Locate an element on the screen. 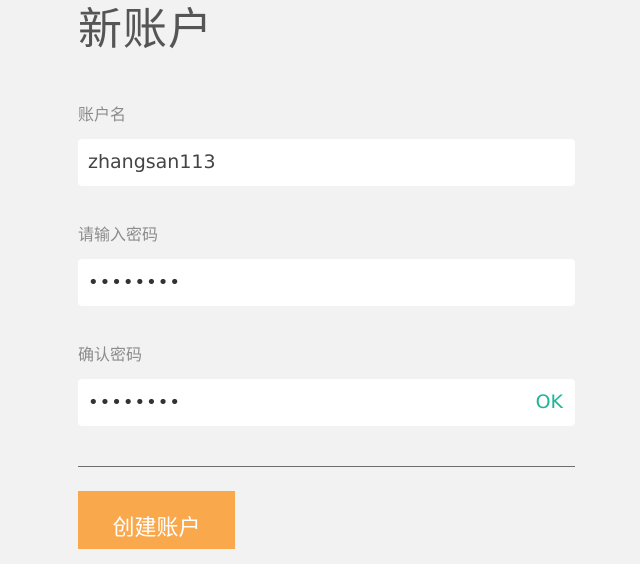 Image resolution: width=640 pixels, height=564 pixels. account-name-value: zhangsan113 is located at coordinates (152, 162).